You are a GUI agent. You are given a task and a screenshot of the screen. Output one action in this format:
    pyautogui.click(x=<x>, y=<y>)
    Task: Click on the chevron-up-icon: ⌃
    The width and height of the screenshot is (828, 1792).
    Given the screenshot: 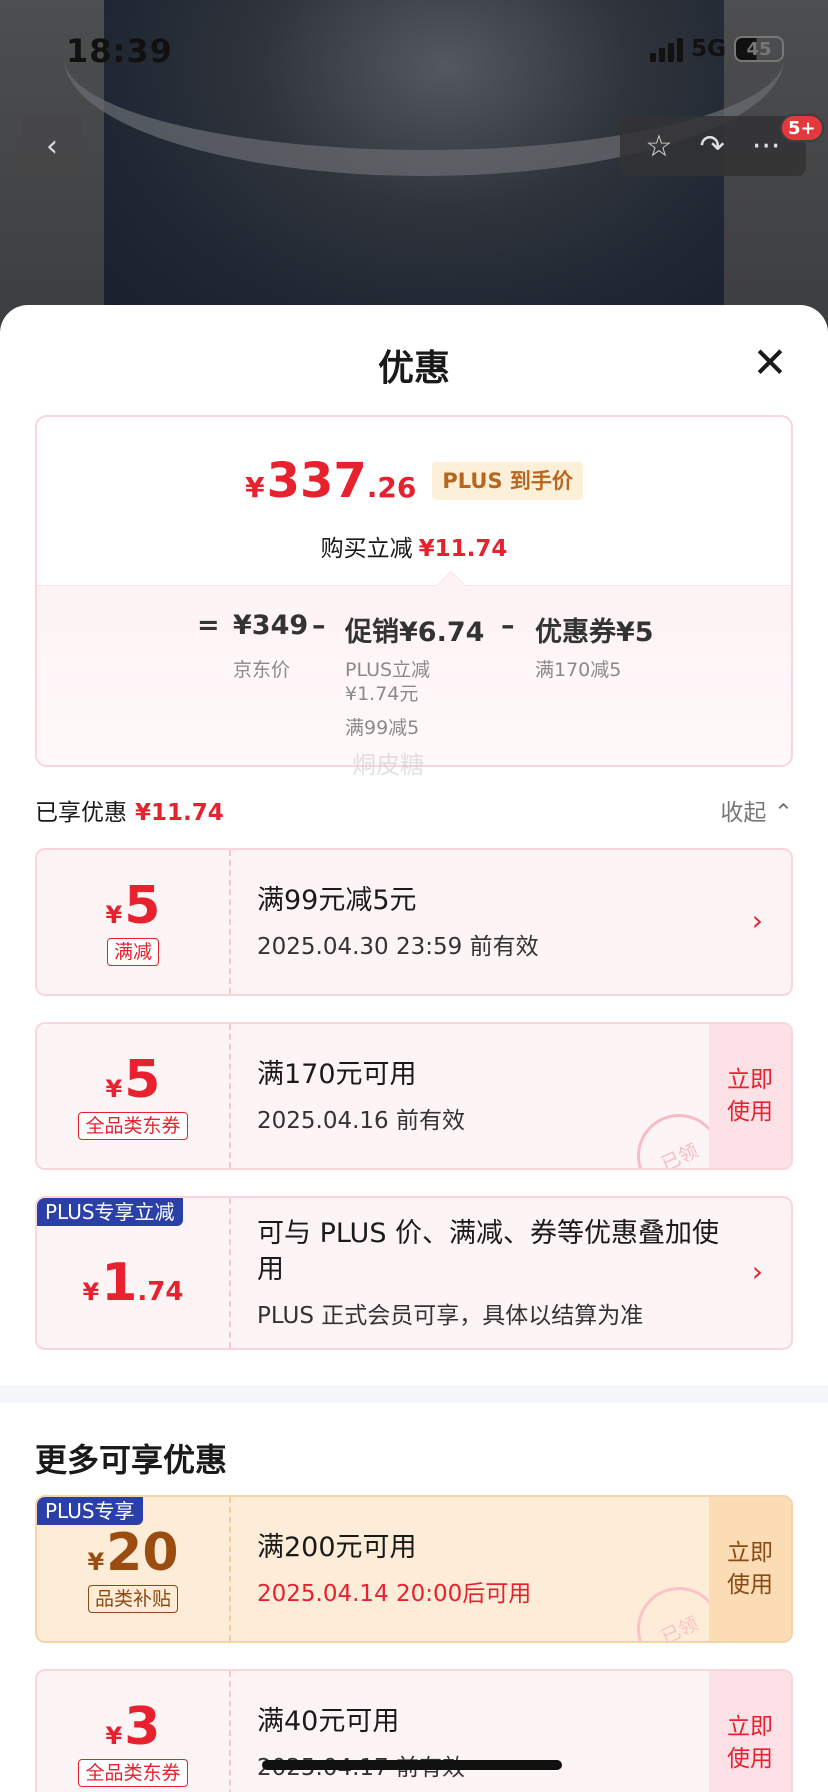 What is the action you would take?
    pyautogui.click(x=783, y=813)
    